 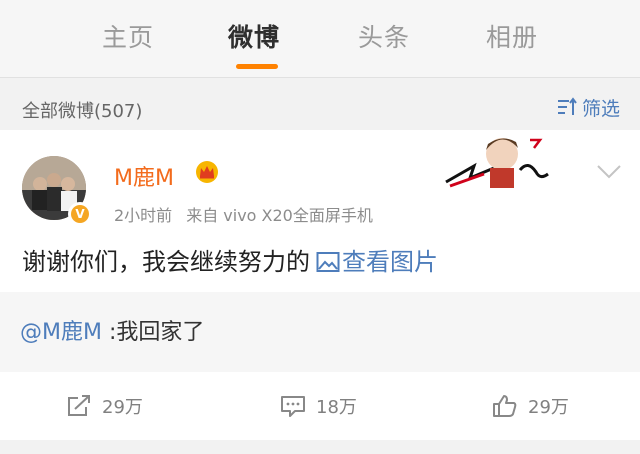 I want to click on post-meta: 2小时前 来自 vivo X20全面屏手机, so click(x=243, y=214).